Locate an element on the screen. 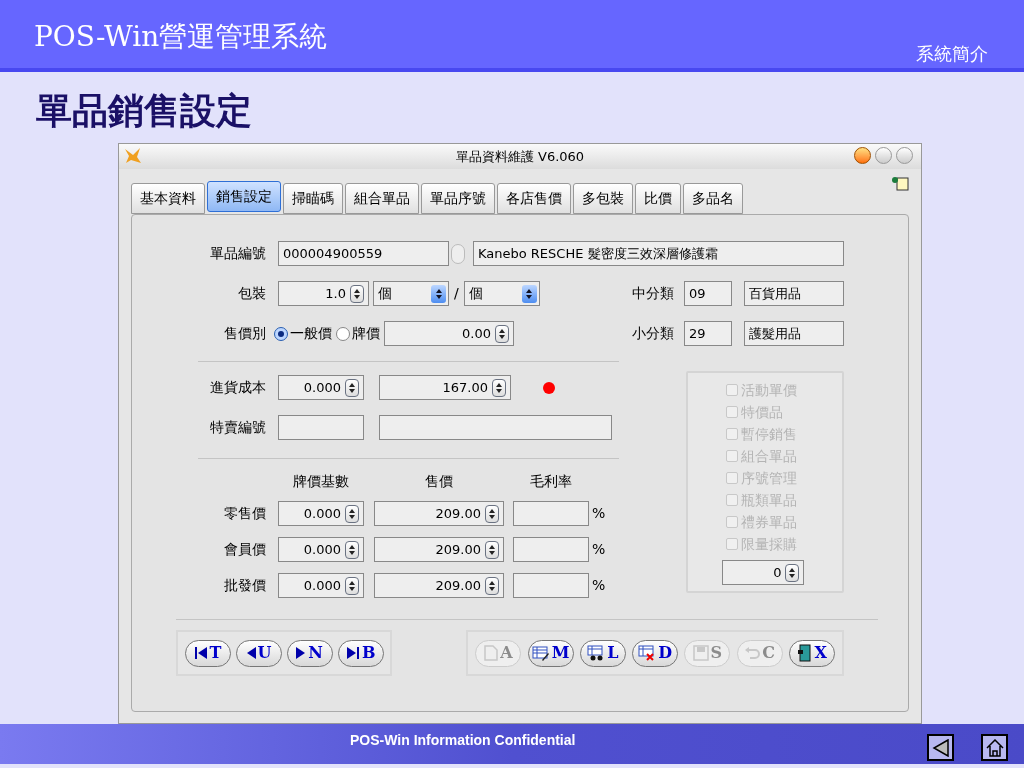 The image size is (1024, 768). field-label: 進貨成本 is located at coordinates (237, 387).